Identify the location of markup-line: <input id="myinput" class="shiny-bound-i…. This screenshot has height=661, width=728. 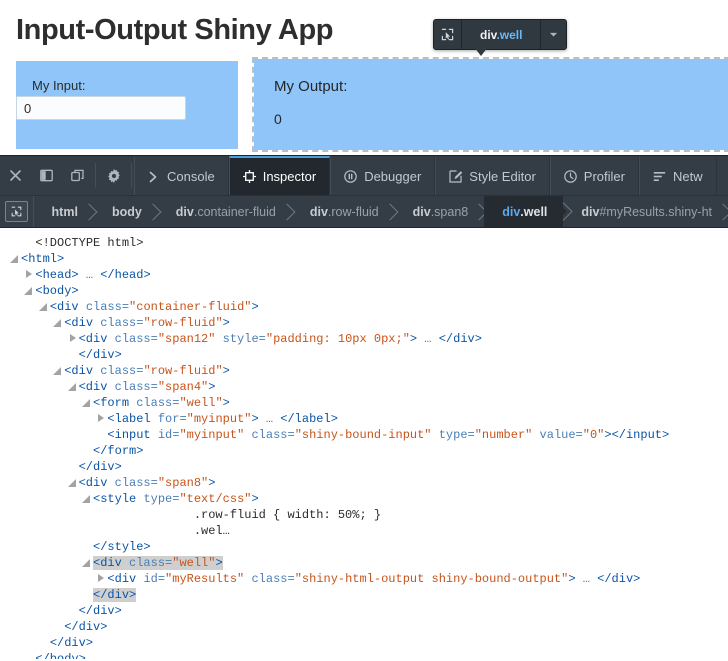
(364, 435).